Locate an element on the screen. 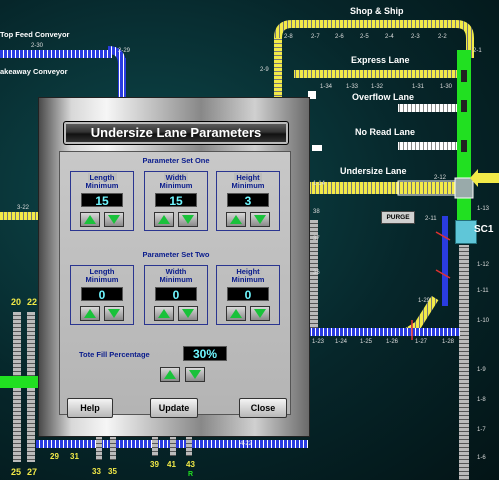 The image size is (499, 480). conveyor-2-2: 2-2 is located at coordinates (442, 37).